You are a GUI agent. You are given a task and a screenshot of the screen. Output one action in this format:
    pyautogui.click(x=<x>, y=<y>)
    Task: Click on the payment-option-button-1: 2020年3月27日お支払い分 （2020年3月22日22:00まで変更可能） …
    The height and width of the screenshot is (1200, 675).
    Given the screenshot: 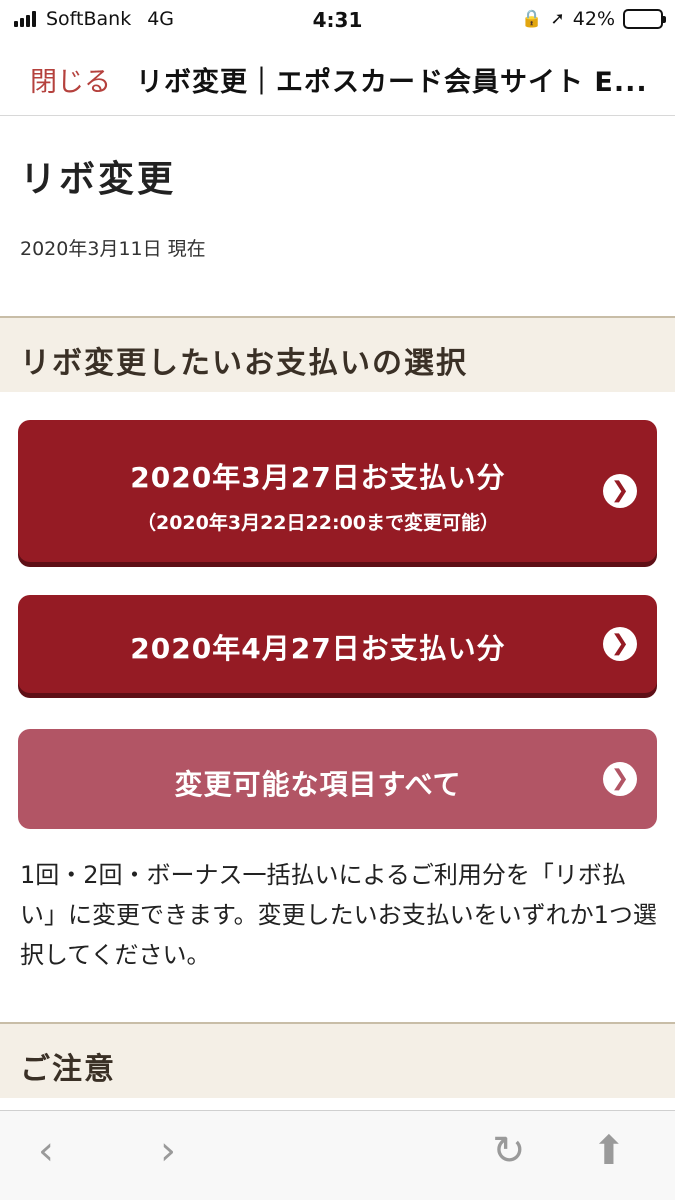 What is the action you would take?
    pyautogui.click(x=337, y=491)
    